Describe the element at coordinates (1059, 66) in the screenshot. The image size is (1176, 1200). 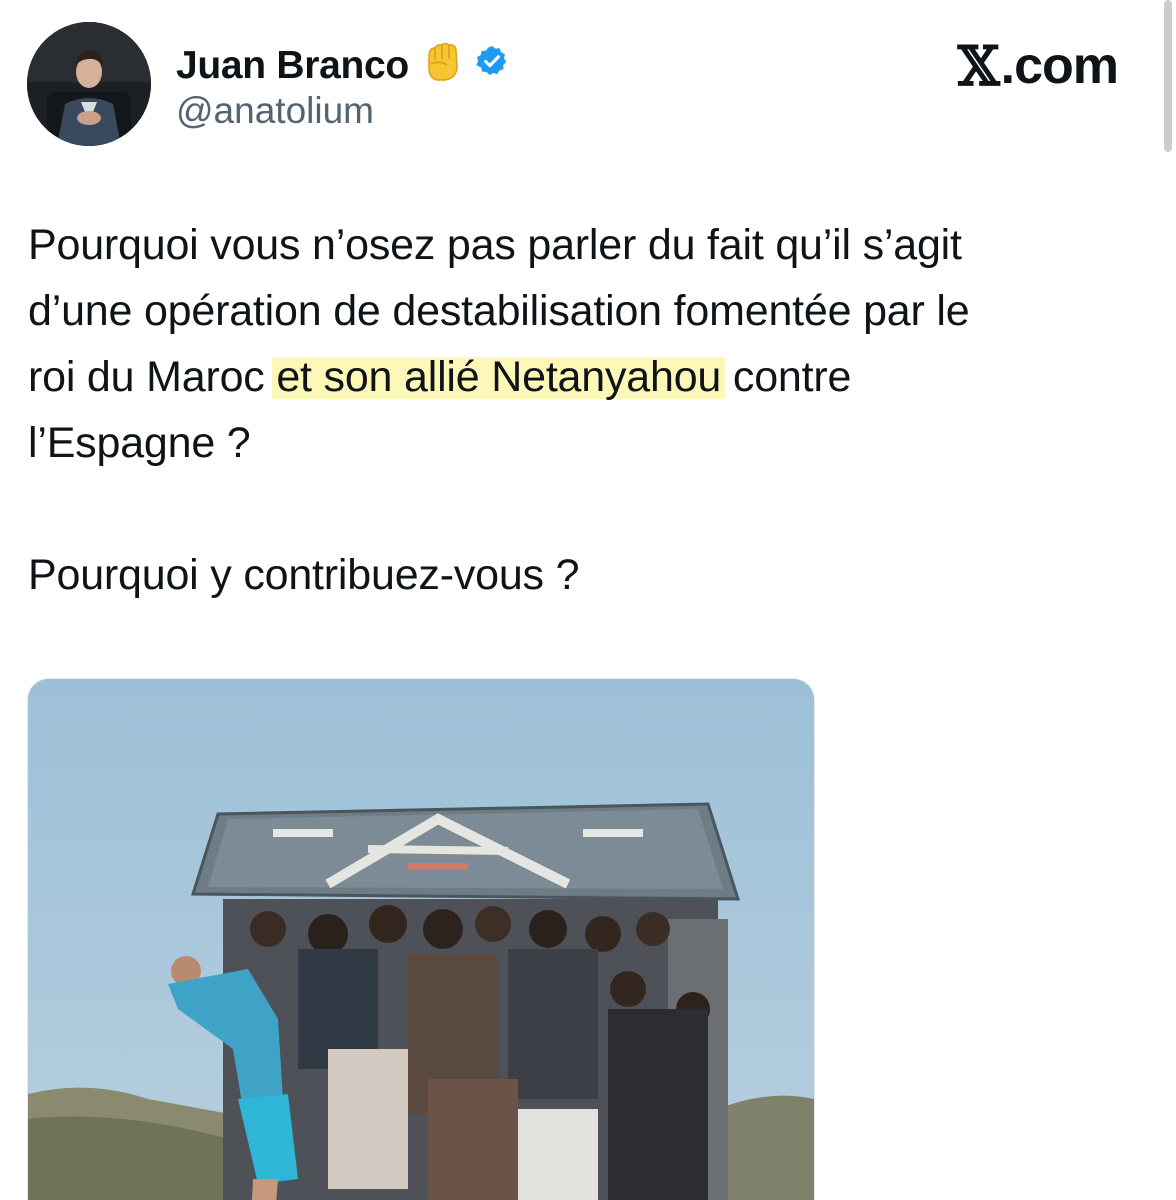
I see `site-logo-text: .com` at that location.